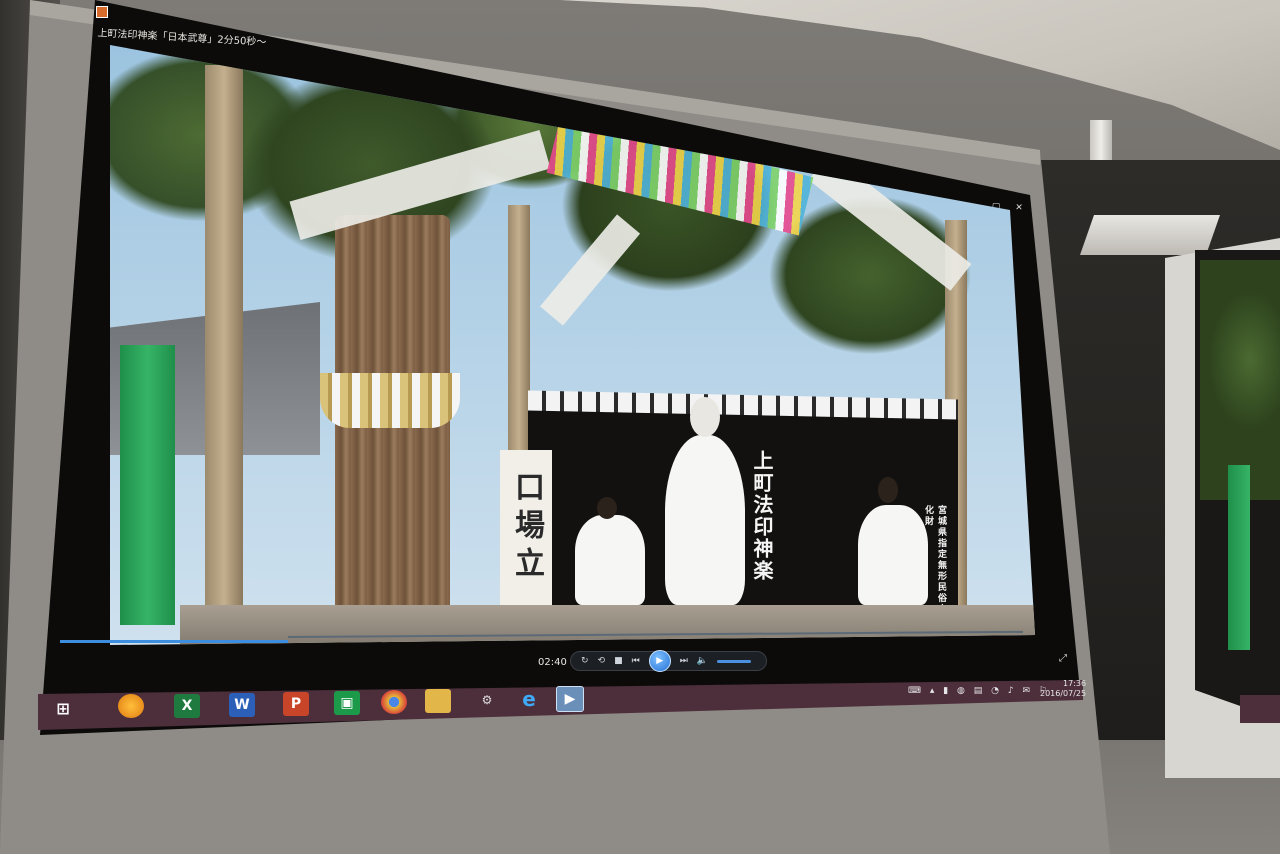  I want to click on play-icon: ▶, so click(659, 661).